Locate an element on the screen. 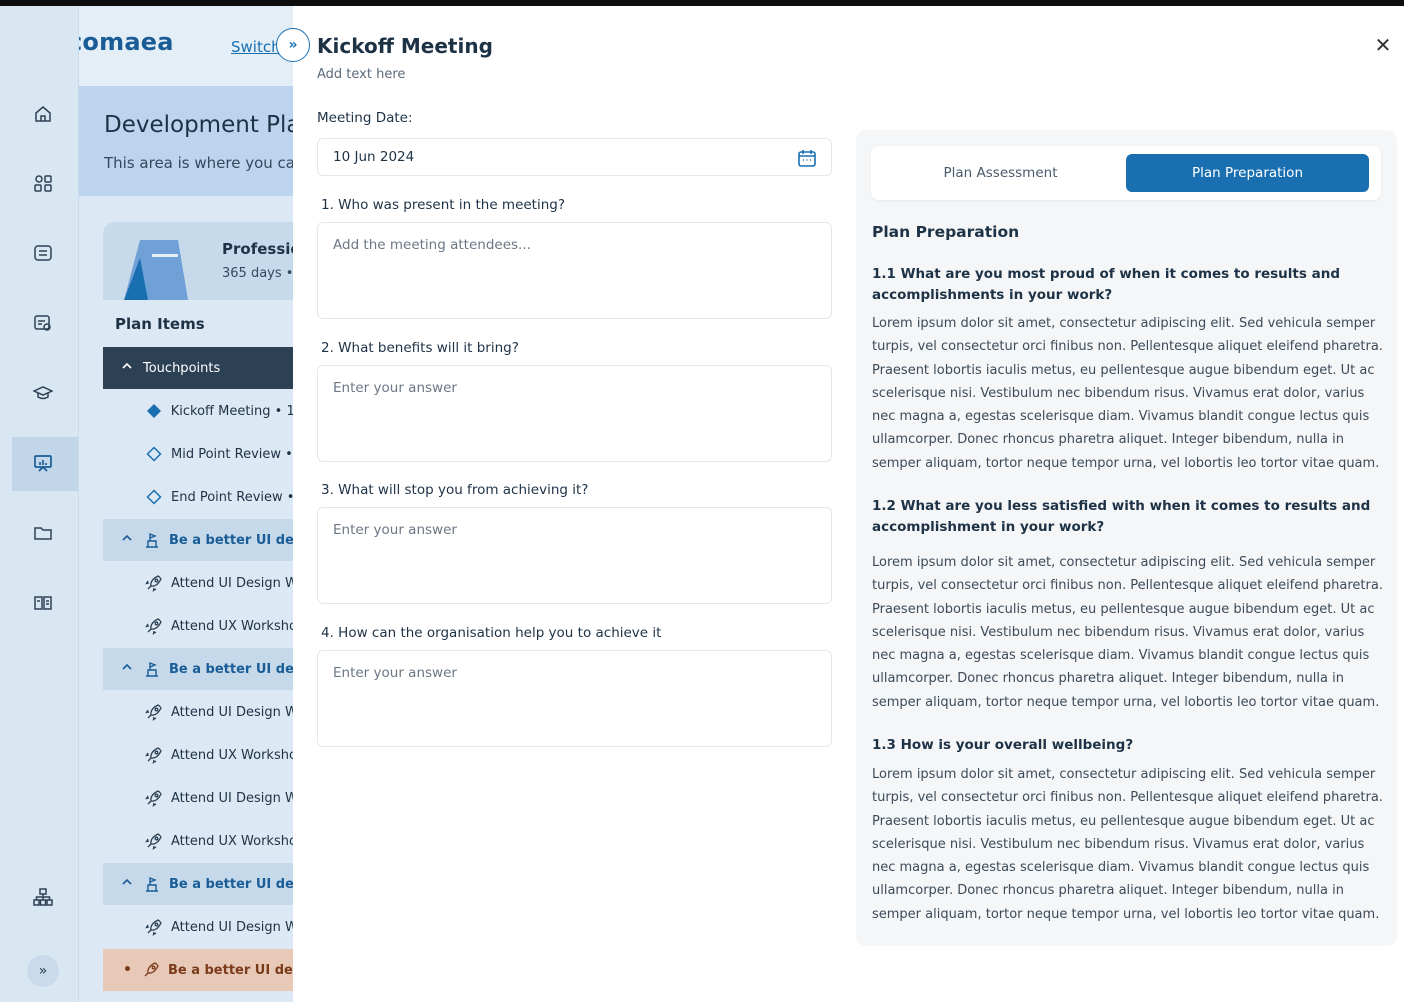 Image resolution: width=1404 pixels, height=1002 pixels. selected-goal-item: • Be a better UI designer is located at coordinates (203, 970).